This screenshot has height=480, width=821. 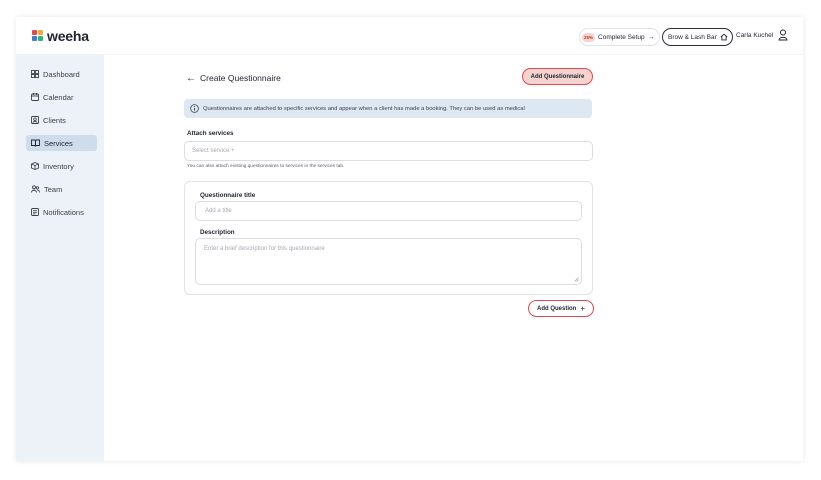 I want to click on brand-logo: weeha, so click(x=60, y=36).